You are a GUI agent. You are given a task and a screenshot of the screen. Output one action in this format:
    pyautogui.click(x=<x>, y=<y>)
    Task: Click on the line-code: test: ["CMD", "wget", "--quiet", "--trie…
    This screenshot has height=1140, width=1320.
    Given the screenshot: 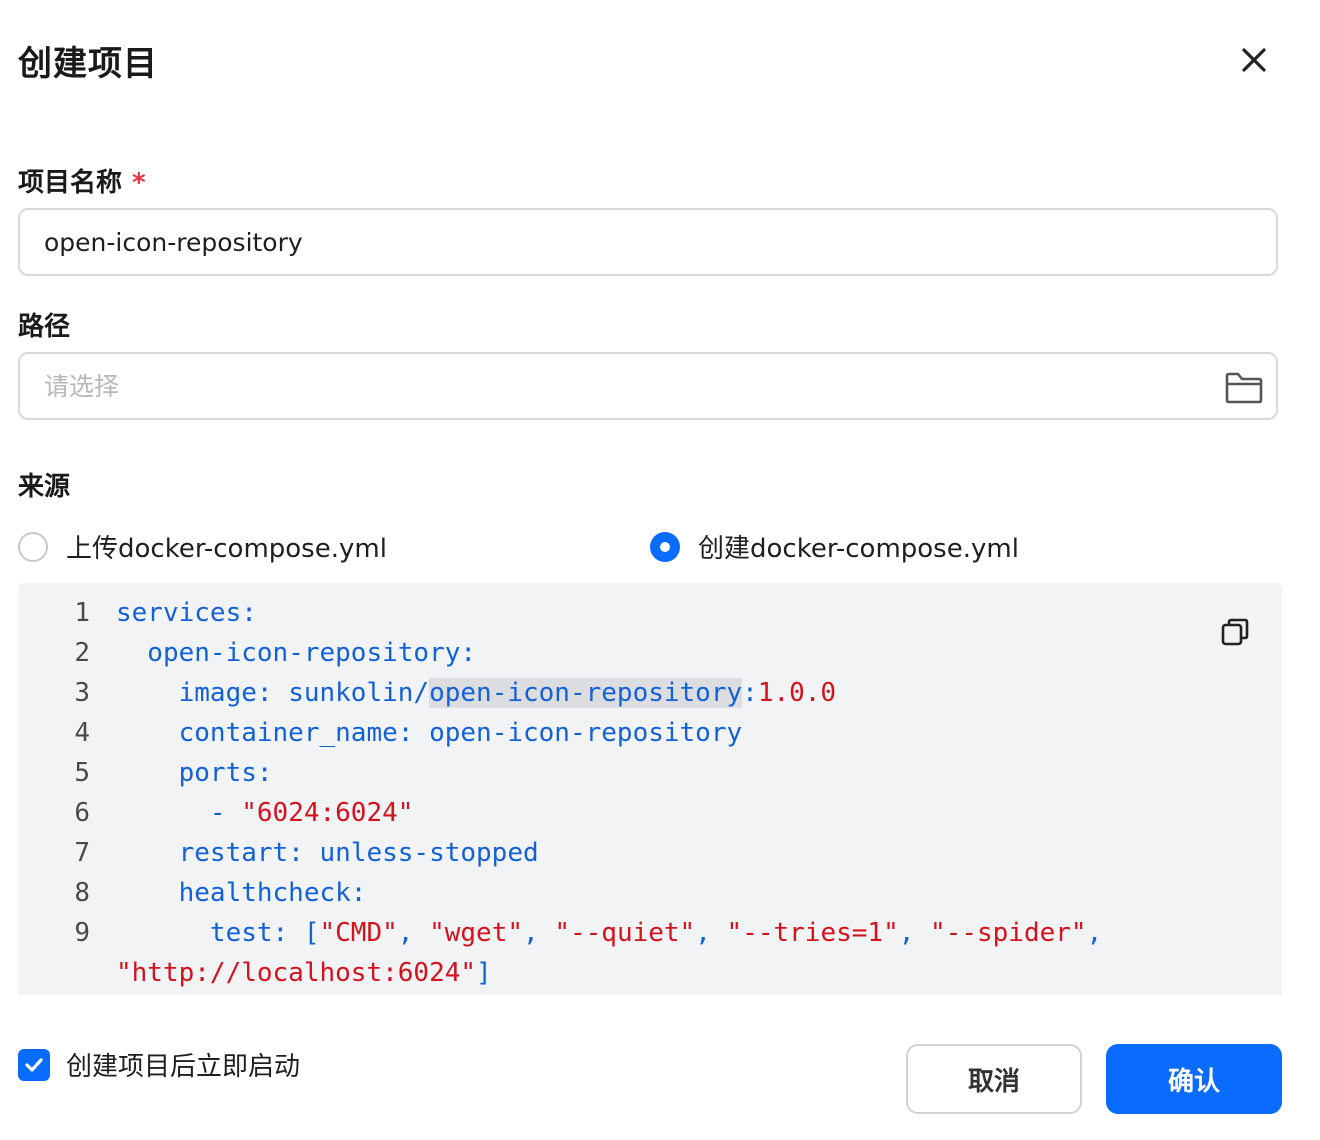 What is the action you would take?
    pyautogui.click(x=596, y=933)
    